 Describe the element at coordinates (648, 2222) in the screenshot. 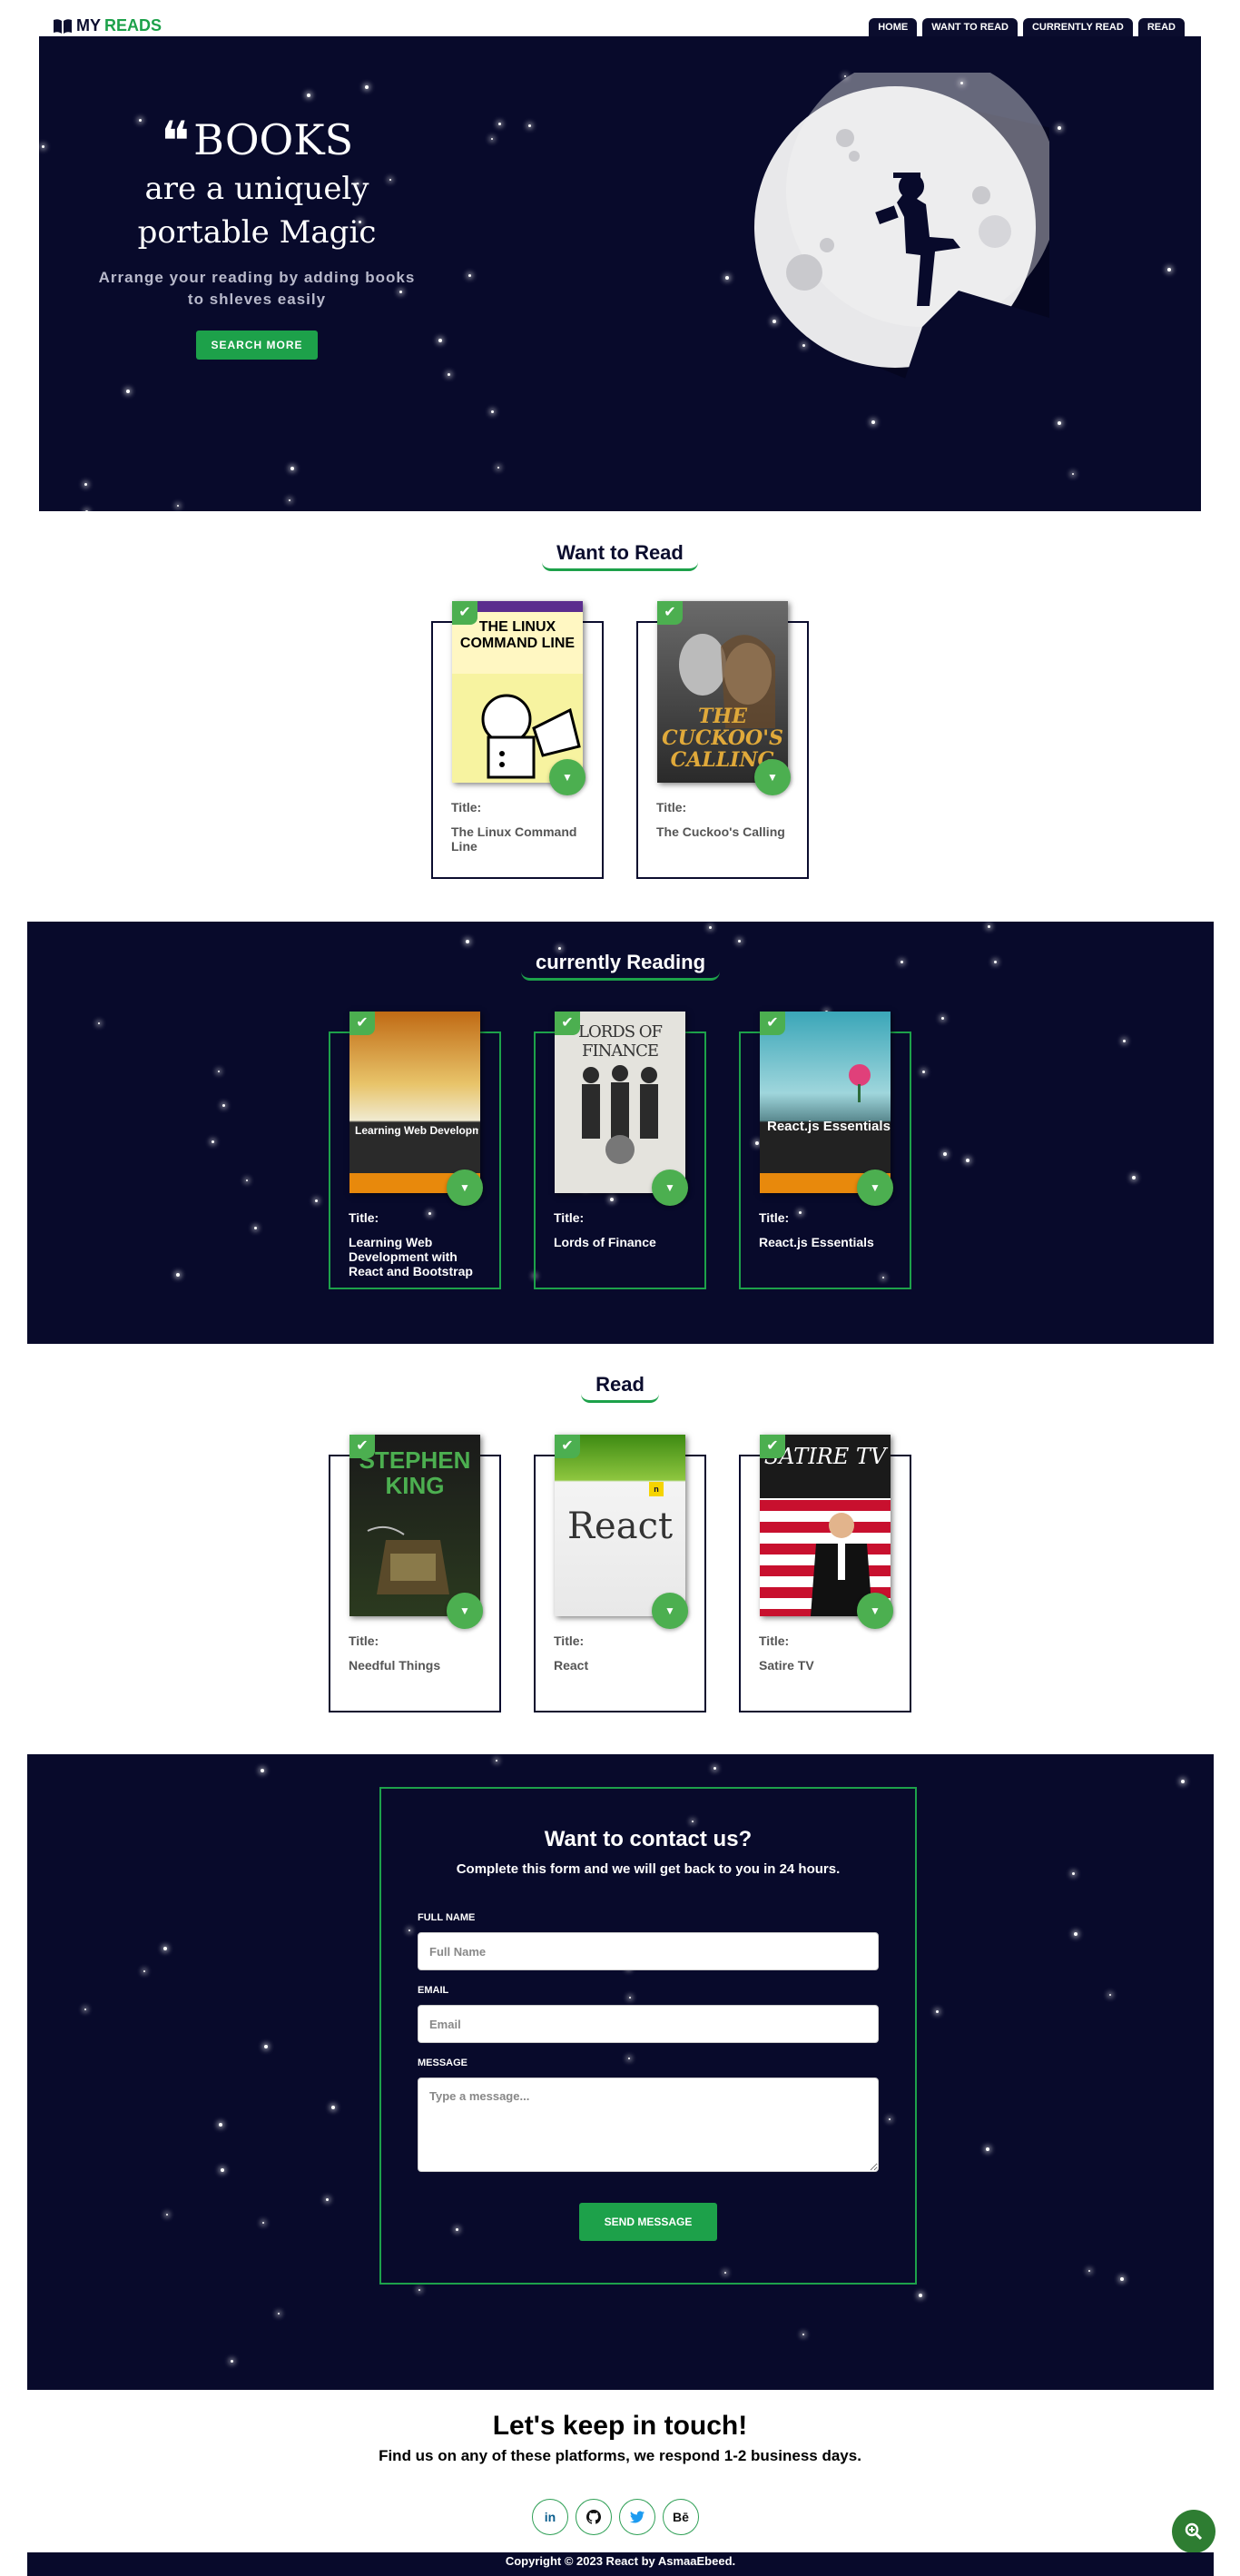

I see `send-message-button: SEND MESSAGE` at that location.